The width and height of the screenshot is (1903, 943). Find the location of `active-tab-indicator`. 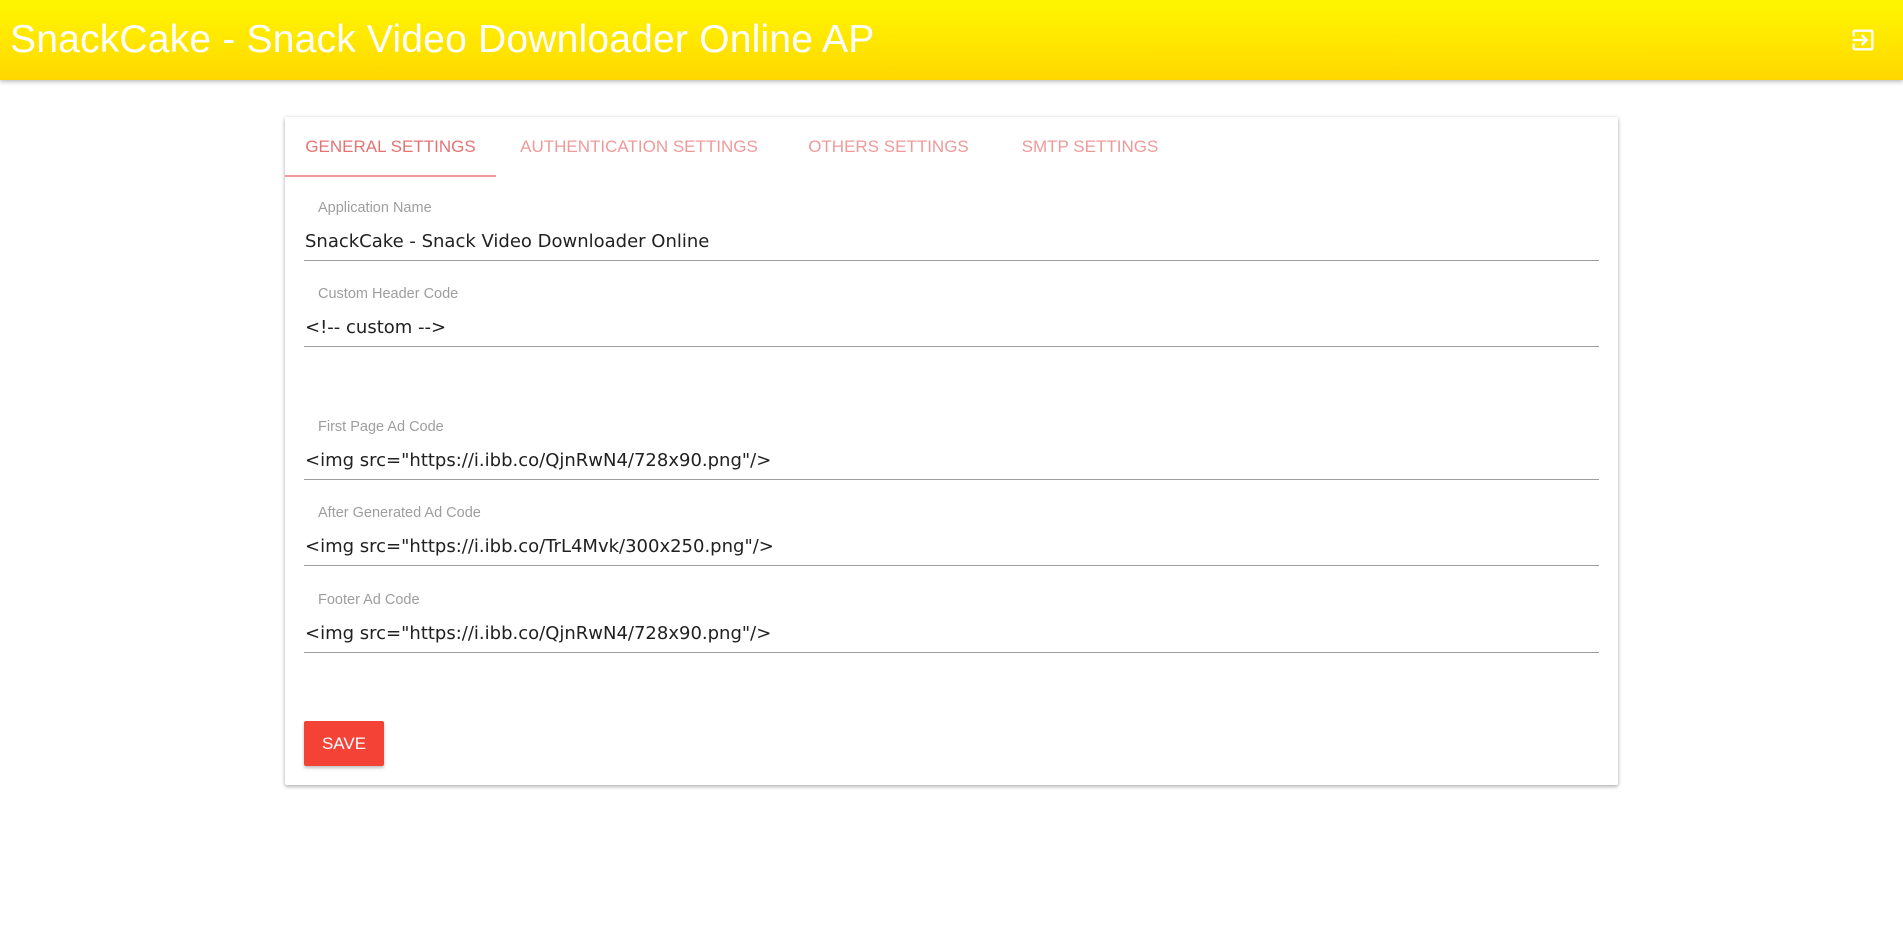

active-tab-indicator is located at coordinates (390, 176).